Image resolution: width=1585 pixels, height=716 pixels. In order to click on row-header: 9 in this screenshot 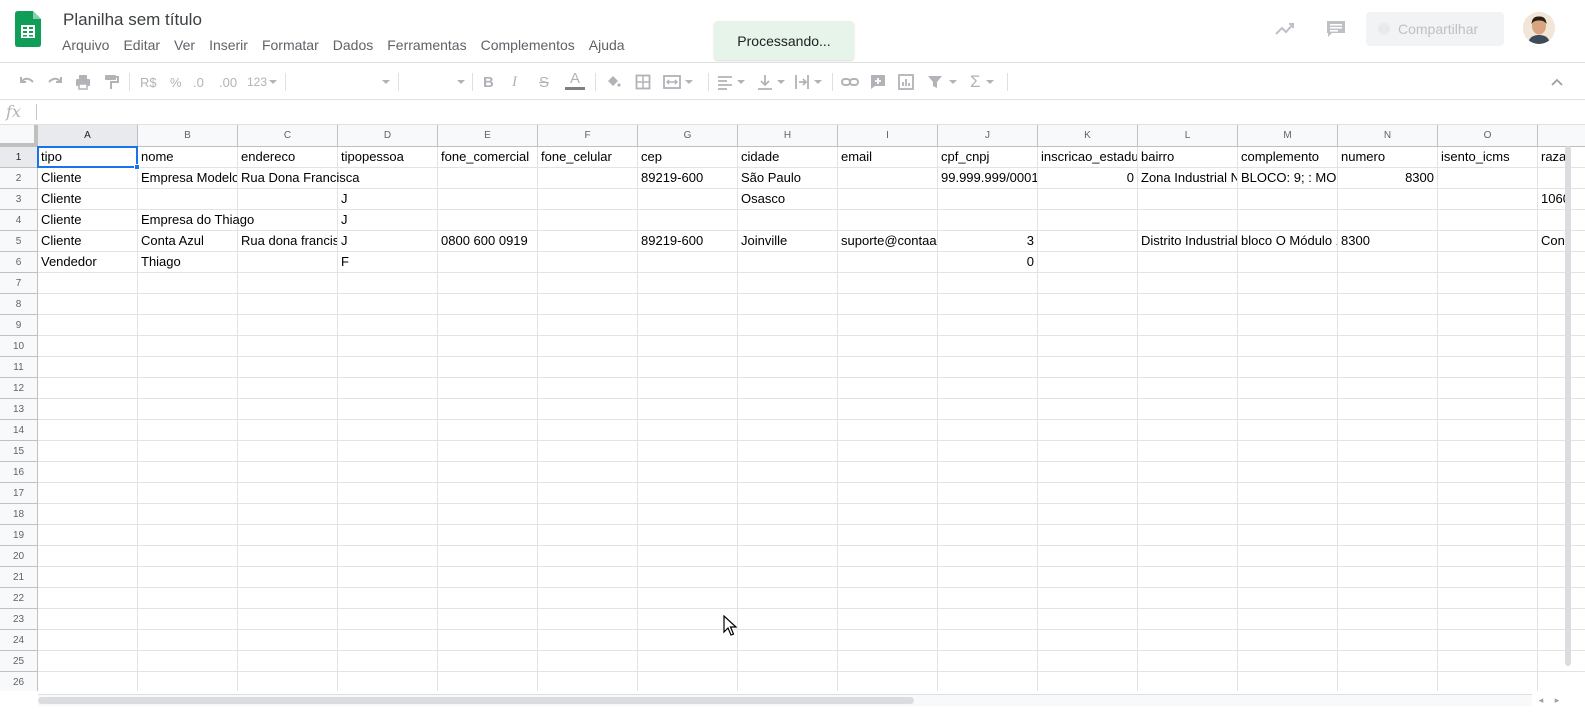, I will do `click(19, 325)`.